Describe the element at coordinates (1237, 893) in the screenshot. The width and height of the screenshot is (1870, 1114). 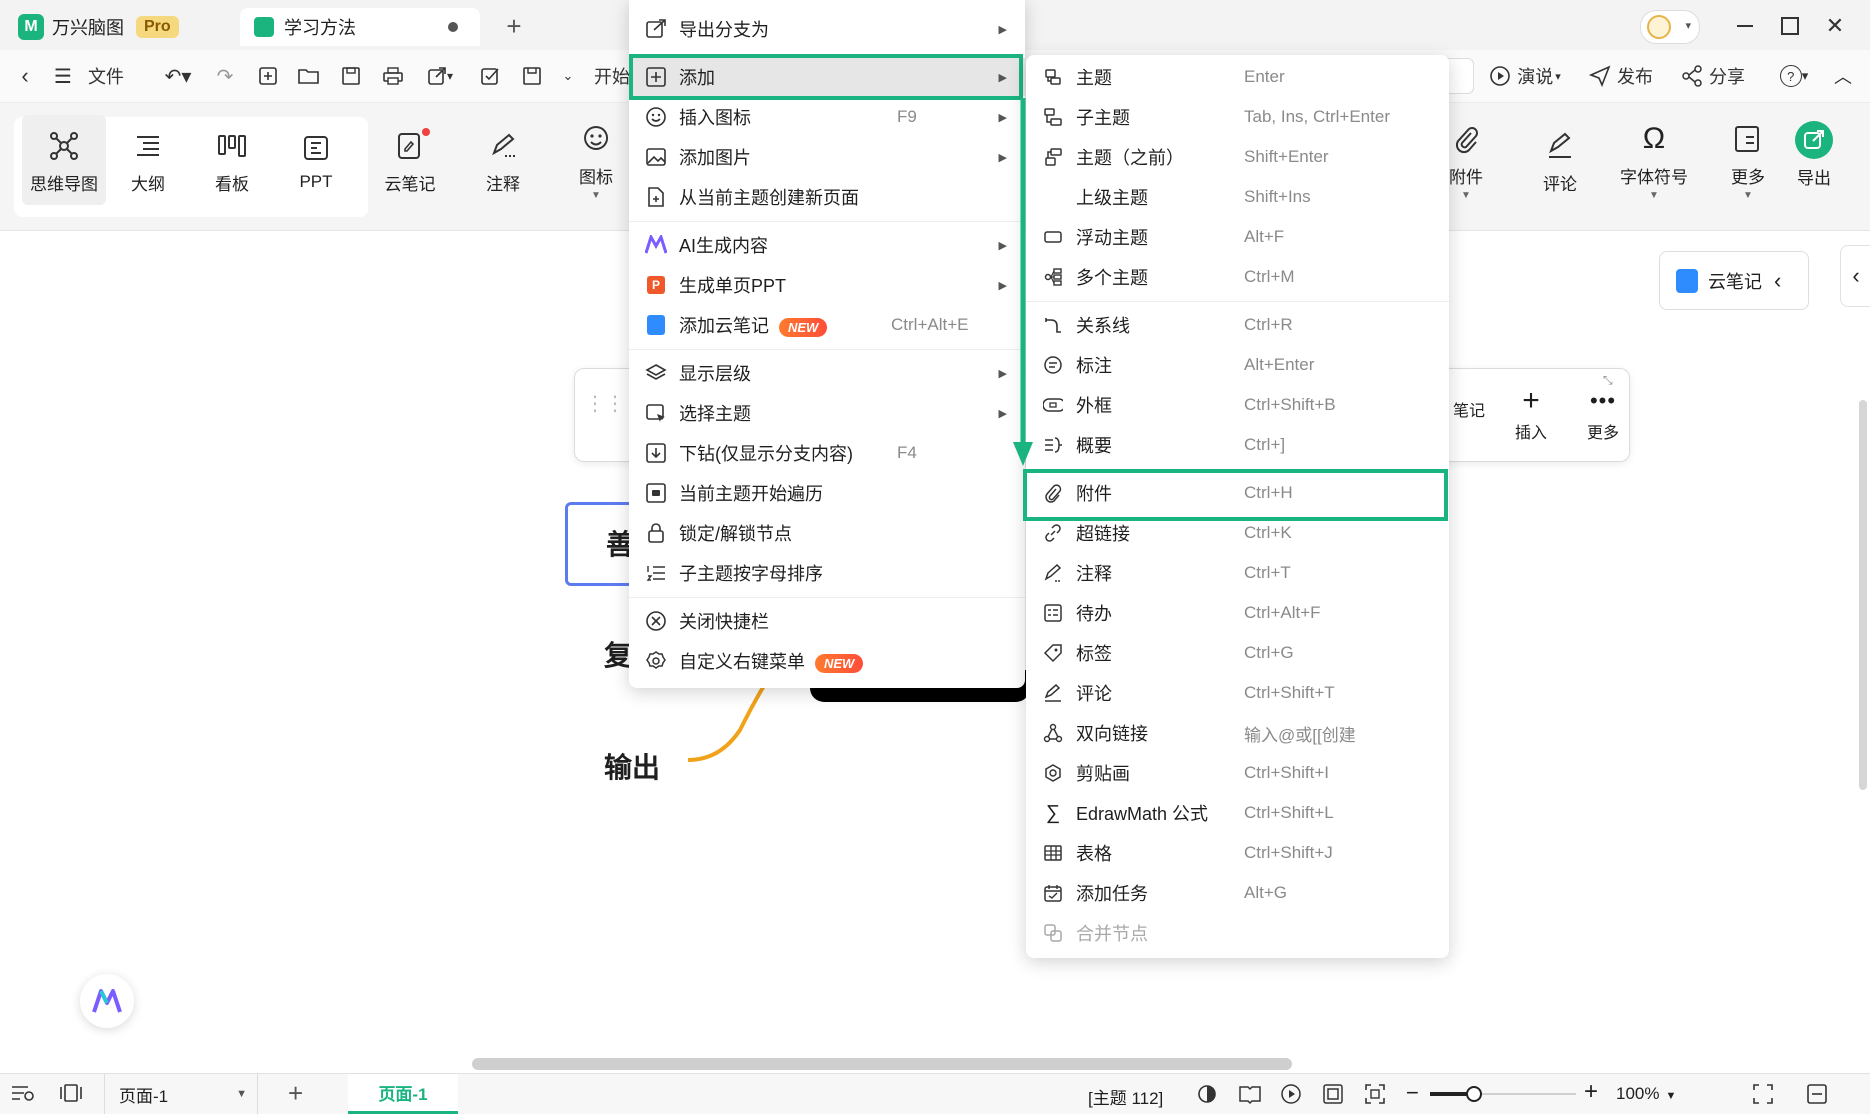
I see `submenu-item-add-task: 添加任务 Alt+G` at that location.